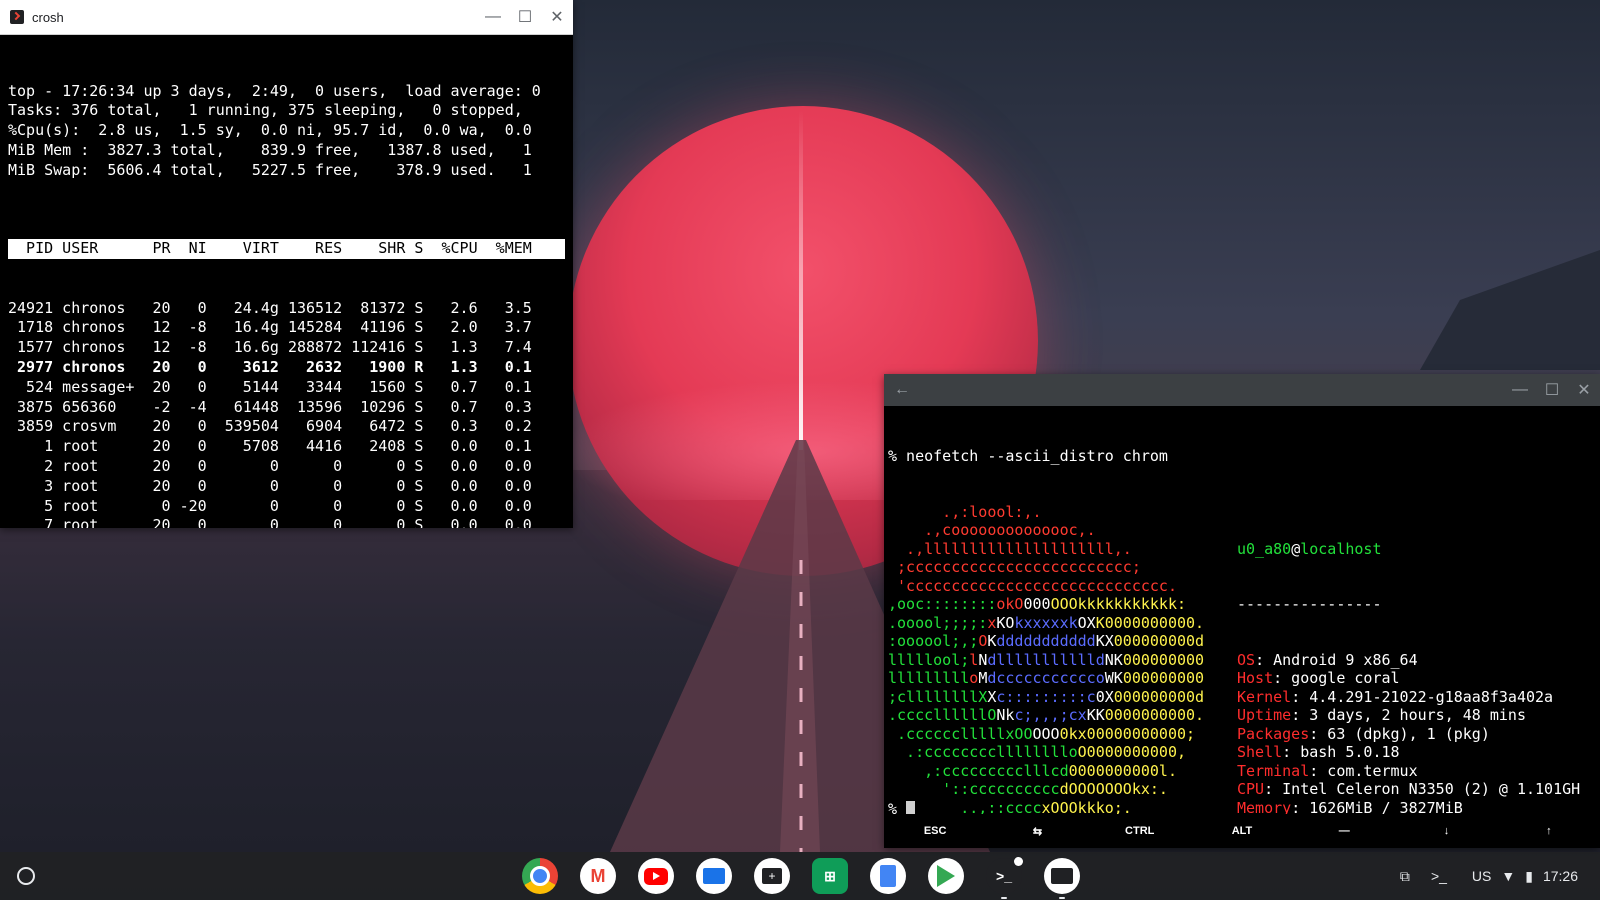 This screenshot has height=900, width=1600. I want to click on extra-key-button: CTRL, so click(1140, 831).